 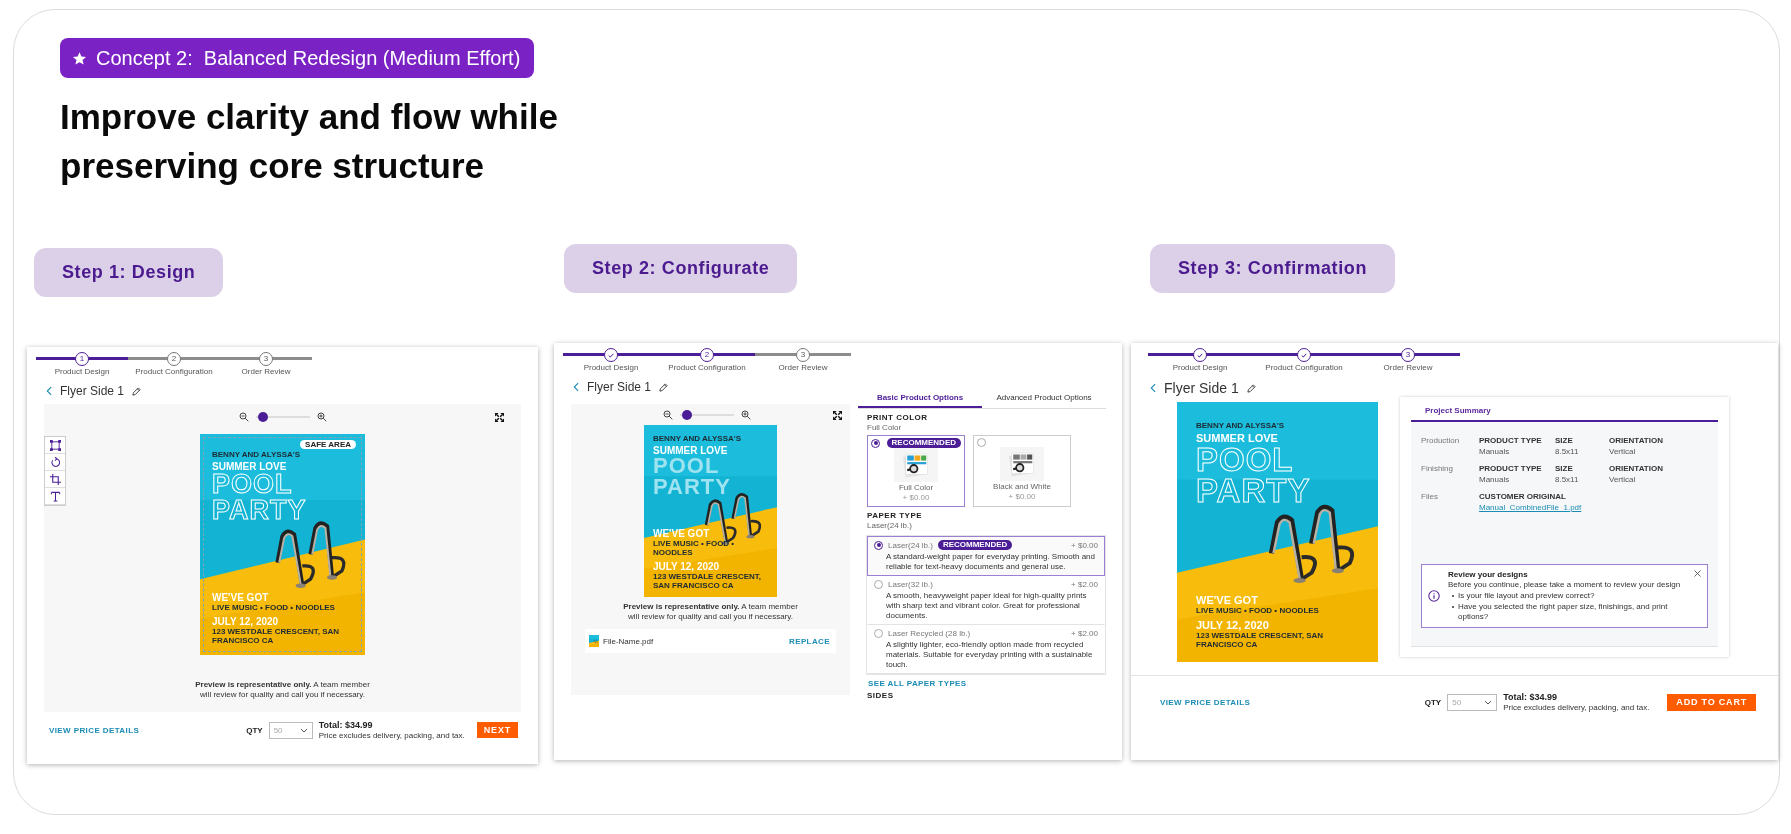 I want to click on field-label: SIZE, so click(x=1564, y=468).